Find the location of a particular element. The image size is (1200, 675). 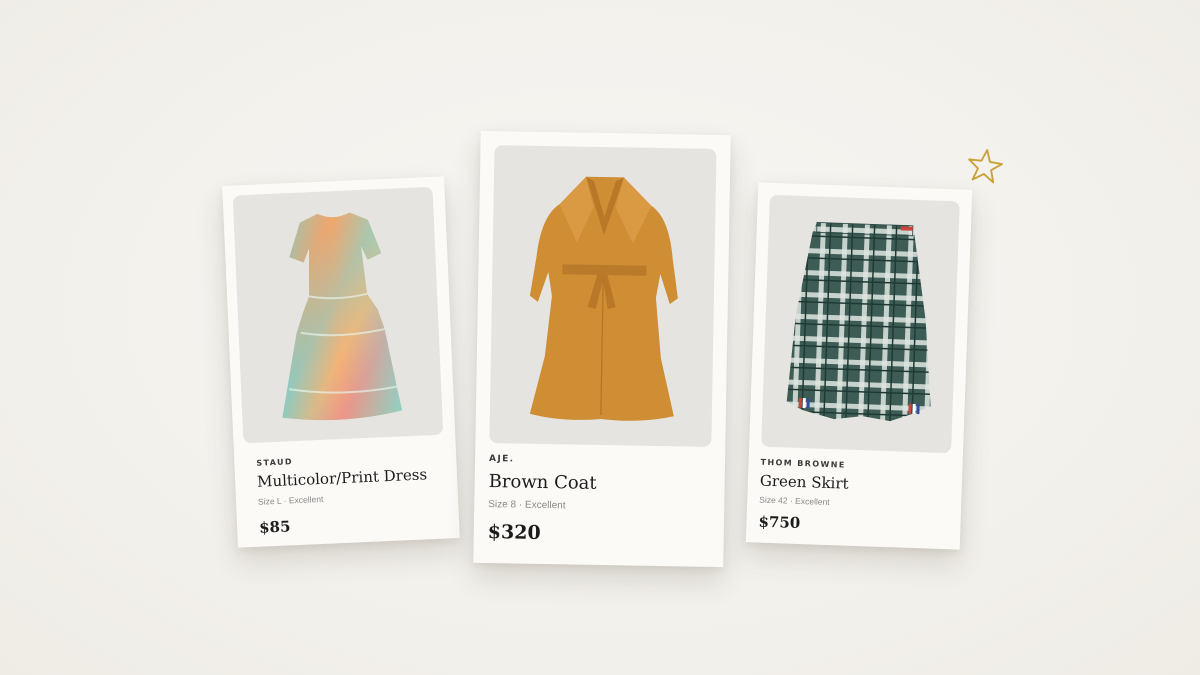

skirt-image is located at coordinates (858, 322).